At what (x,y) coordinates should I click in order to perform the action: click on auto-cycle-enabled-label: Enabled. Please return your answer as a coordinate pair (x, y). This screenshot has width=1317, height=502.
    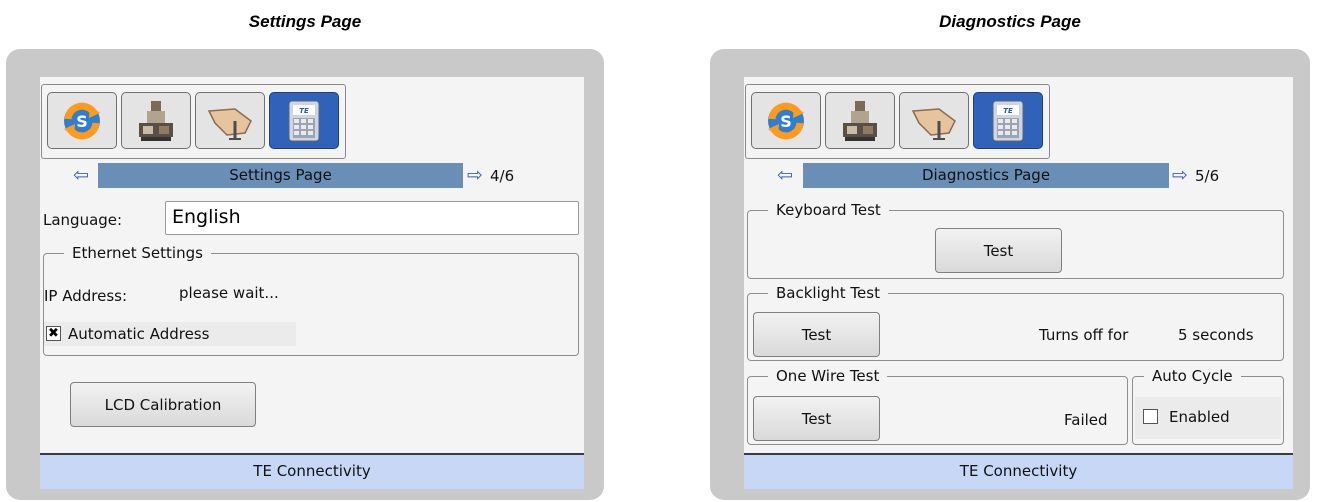
    Looking at the image, I should click on (1199, 417).